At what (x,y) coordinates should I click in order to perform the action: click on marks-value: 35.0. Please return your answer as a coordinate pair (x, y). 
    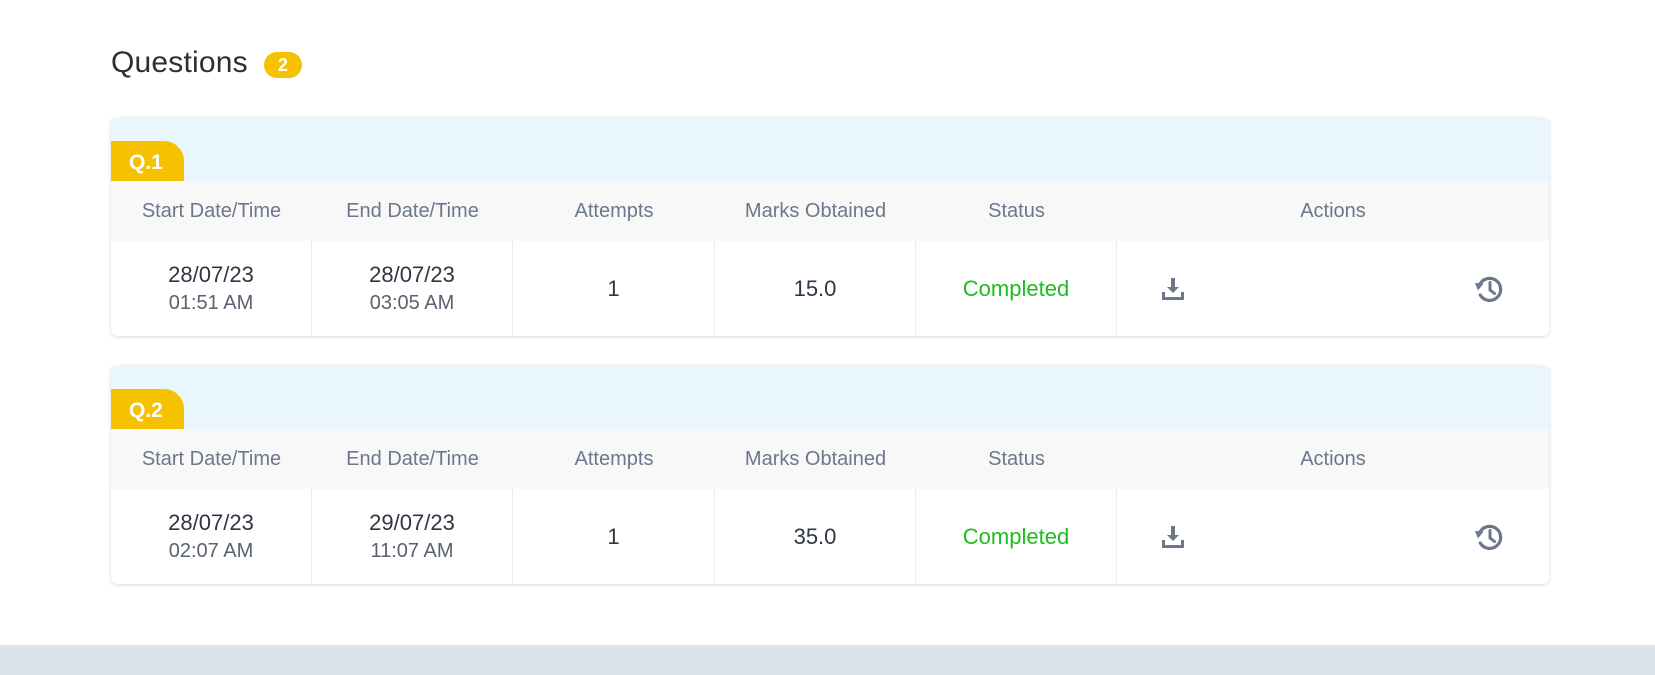
    Looking at the image, I should click on (815, 536).